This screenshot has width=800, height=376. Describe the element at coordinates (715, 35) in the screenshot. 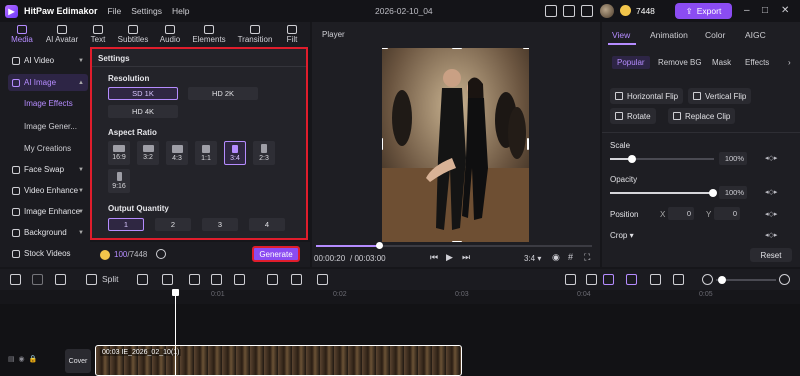

I see `tab-color: Color` at that location.